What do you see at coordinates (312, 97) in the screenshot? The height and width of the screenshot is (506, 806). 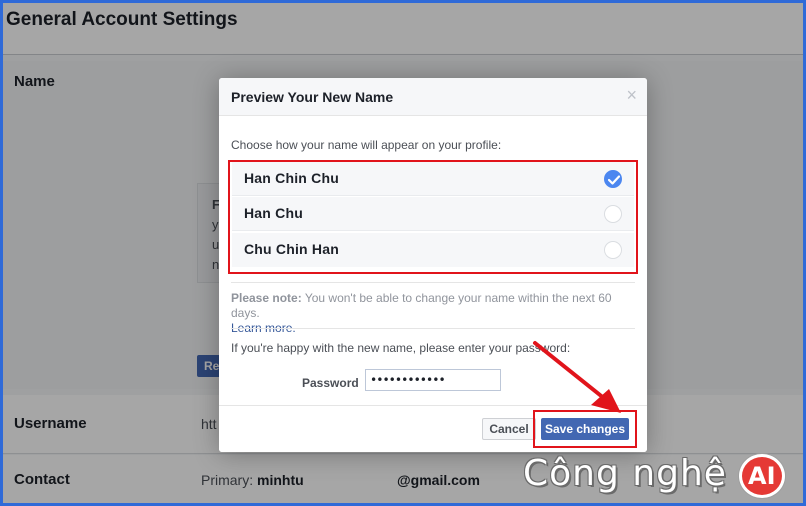 I see `dialog-title: Preview Your New Name` at bounding box center [312, 97].